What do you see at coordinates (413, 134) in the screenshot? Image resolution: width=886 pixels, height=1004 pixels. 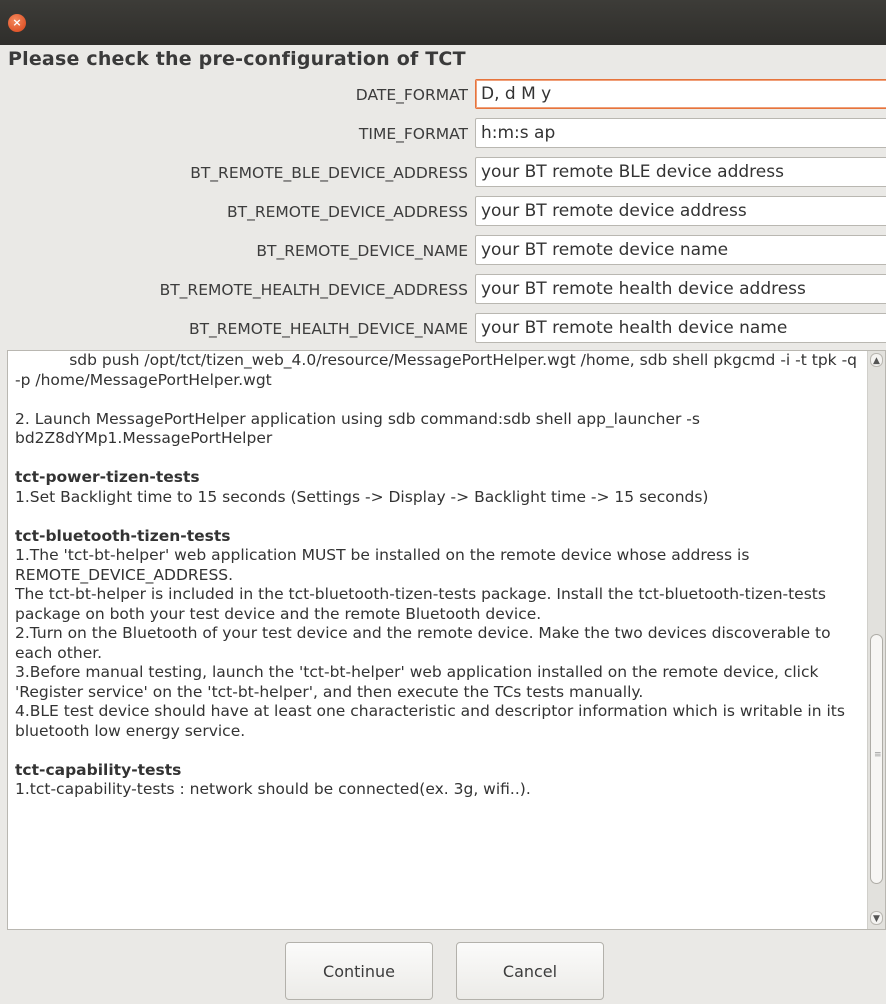 I see `time-format-label: TIME_FORMAT` at bounding box center [413, 134].